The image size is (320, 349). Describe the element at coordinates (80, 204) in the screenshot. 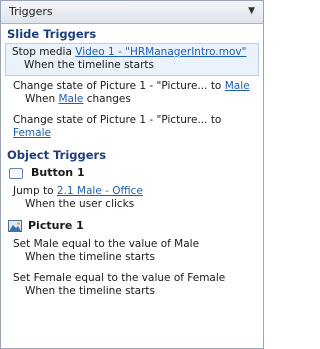

I see `trigger-condition: When the user clicks` at that location.